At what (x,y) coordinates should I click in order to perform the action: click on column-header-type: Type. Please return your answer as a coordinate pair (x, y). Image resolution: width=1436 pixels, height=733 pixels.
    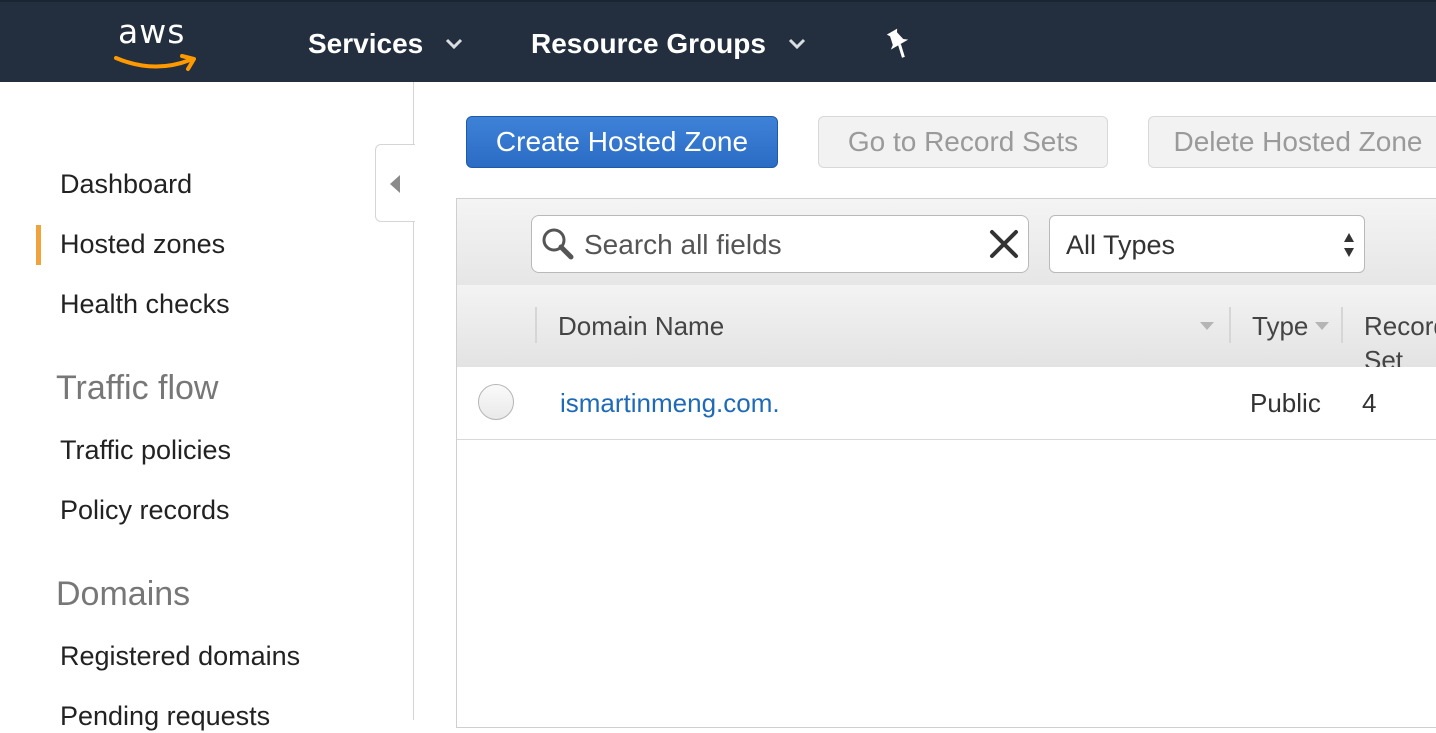
    Looking at the image, I should click on (1280, 326).